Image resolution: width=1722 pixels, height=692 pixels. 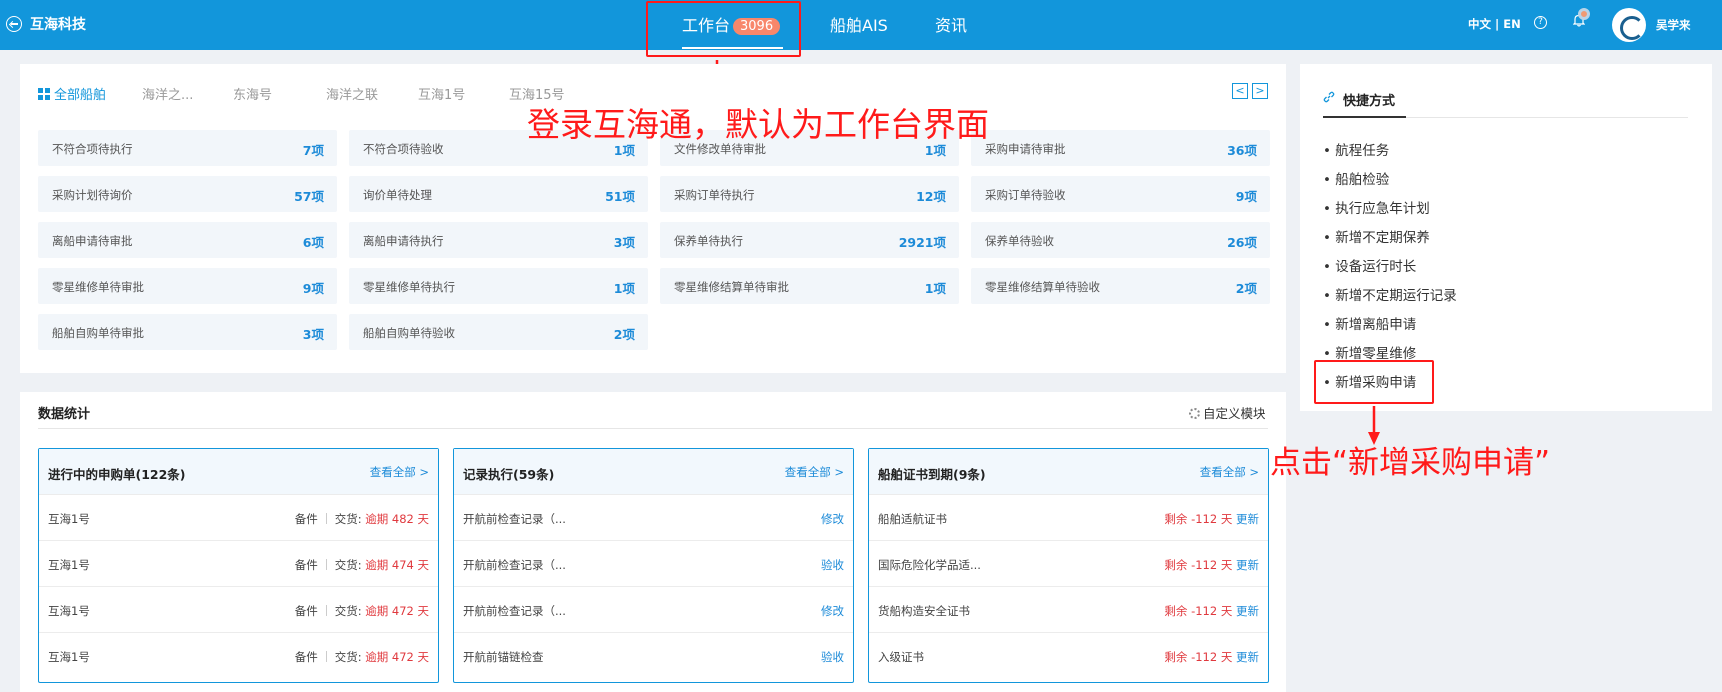 What do you see at coordinates (441, 93) in the screenshot?
I see `ship-tab-4: 互海1号` at bounding box center [441, 93].